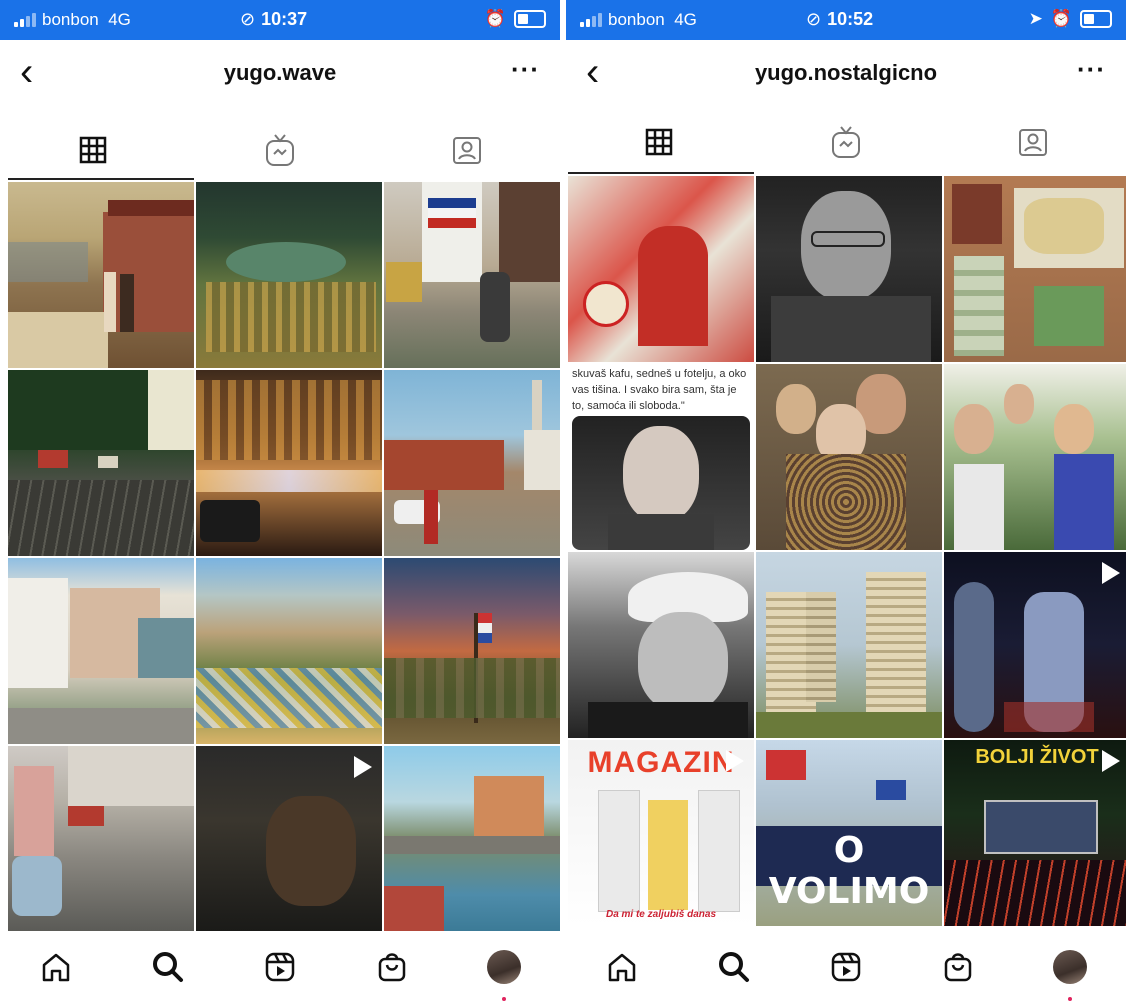 The width and height of the screenshot is (1130, 1003). I want to click on location-arrow-icon: ➤, so click(1035, 18).